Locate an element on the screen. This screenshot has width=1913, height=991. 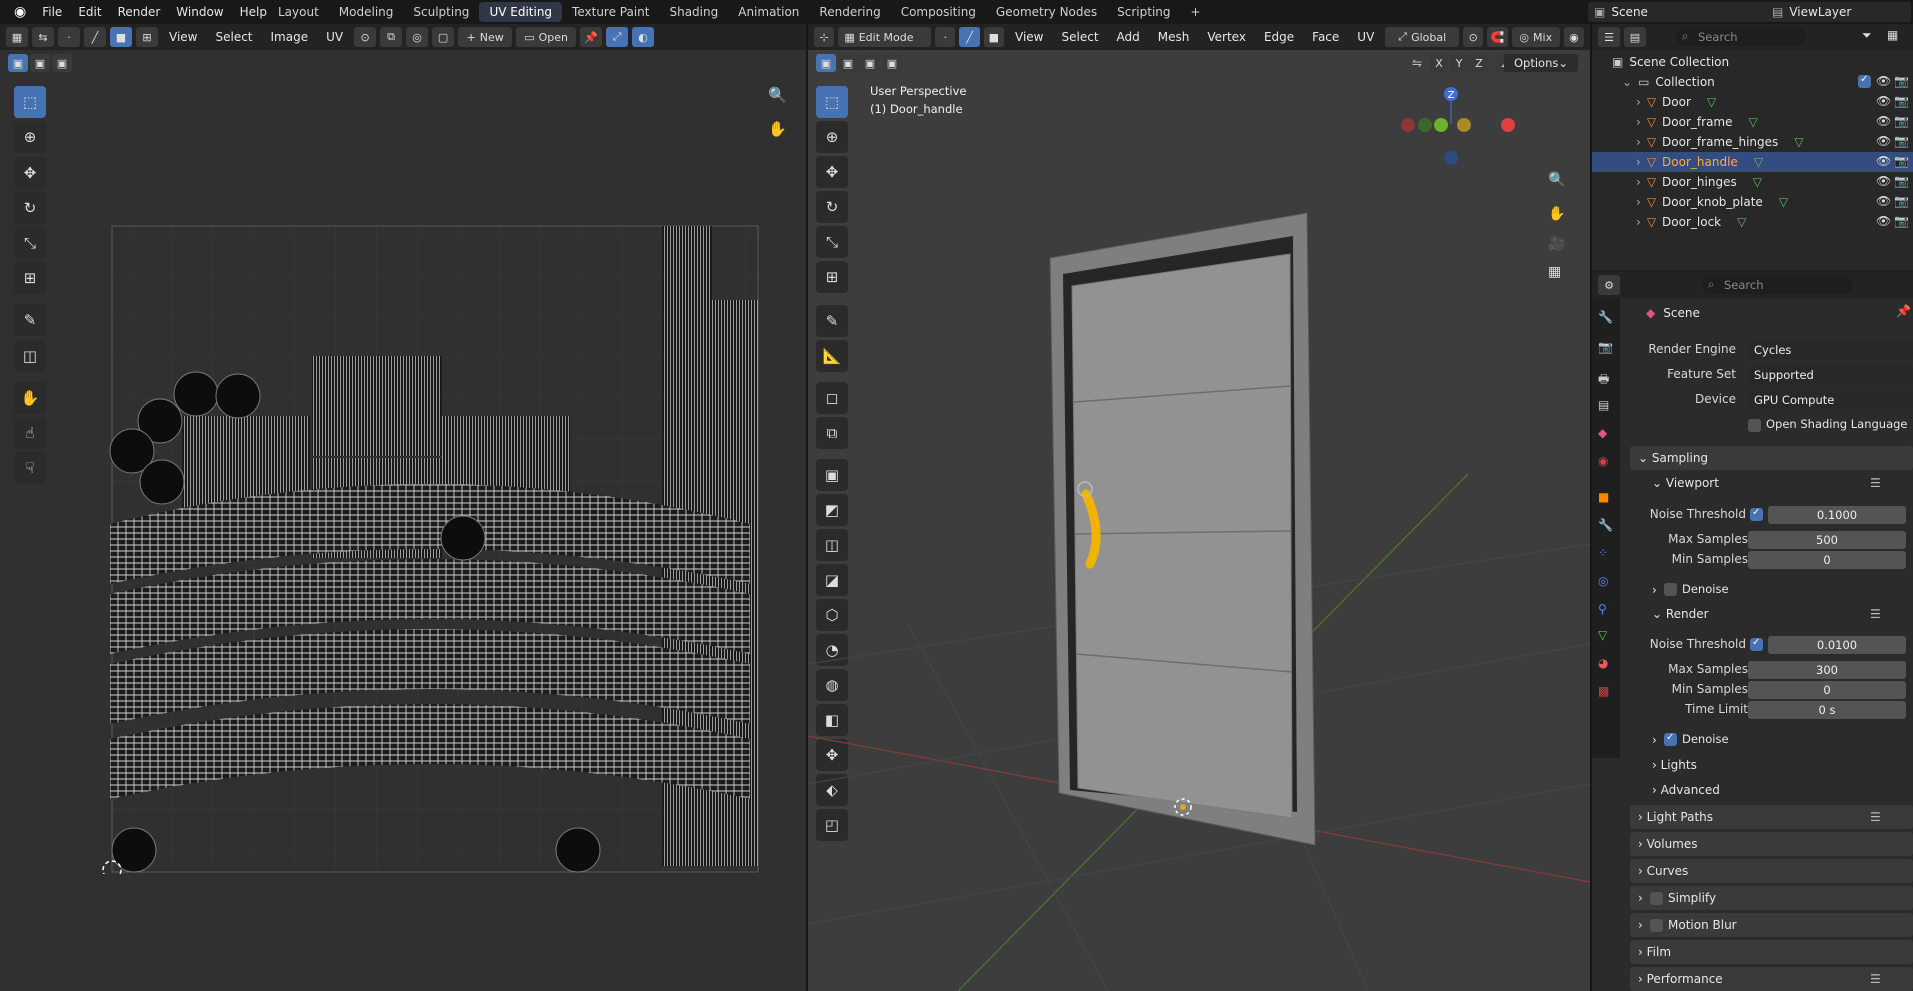
device-dropdown: GPU Compute is located at coordinates (1830, 400).